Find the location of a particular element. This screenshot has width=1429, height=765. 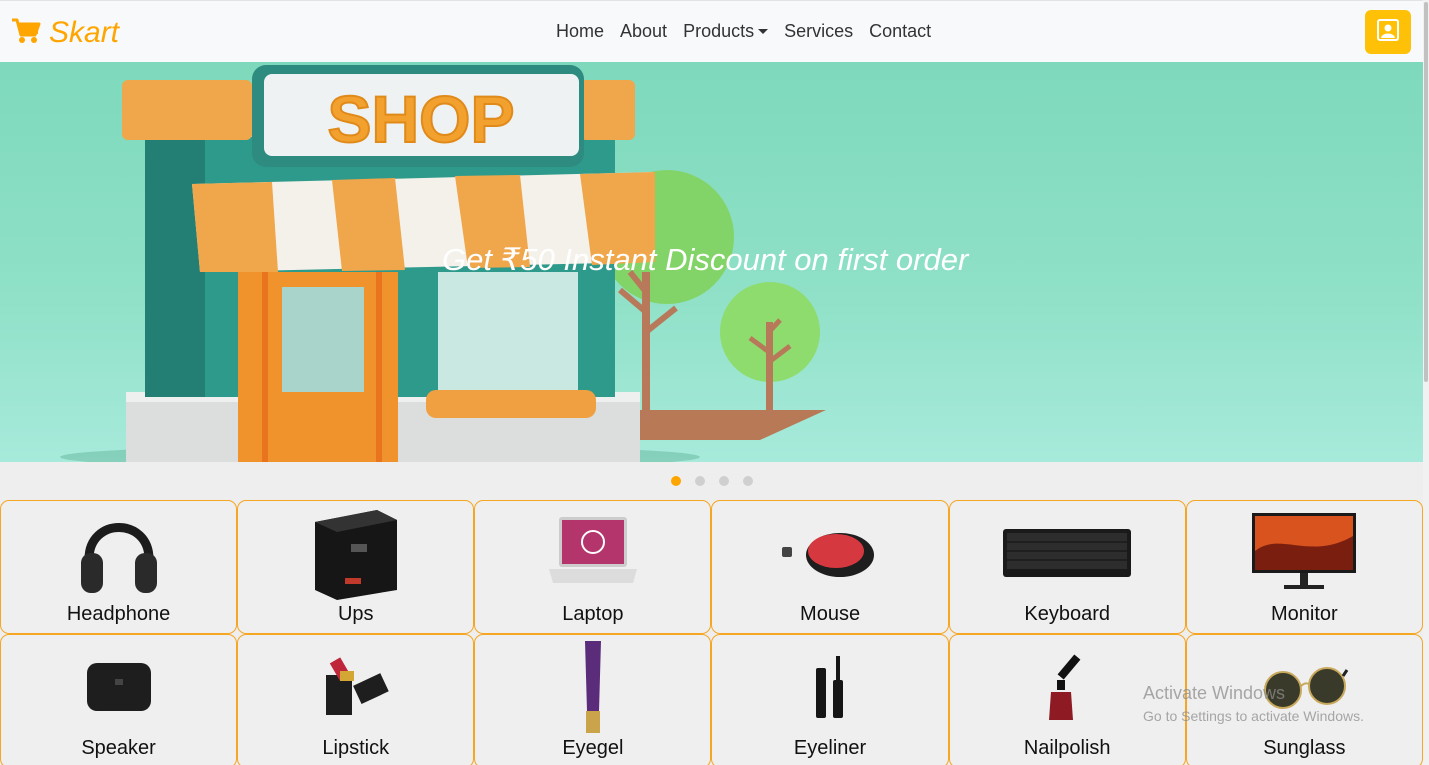

nailpolish-icon is located at coordinates (1067, 687).